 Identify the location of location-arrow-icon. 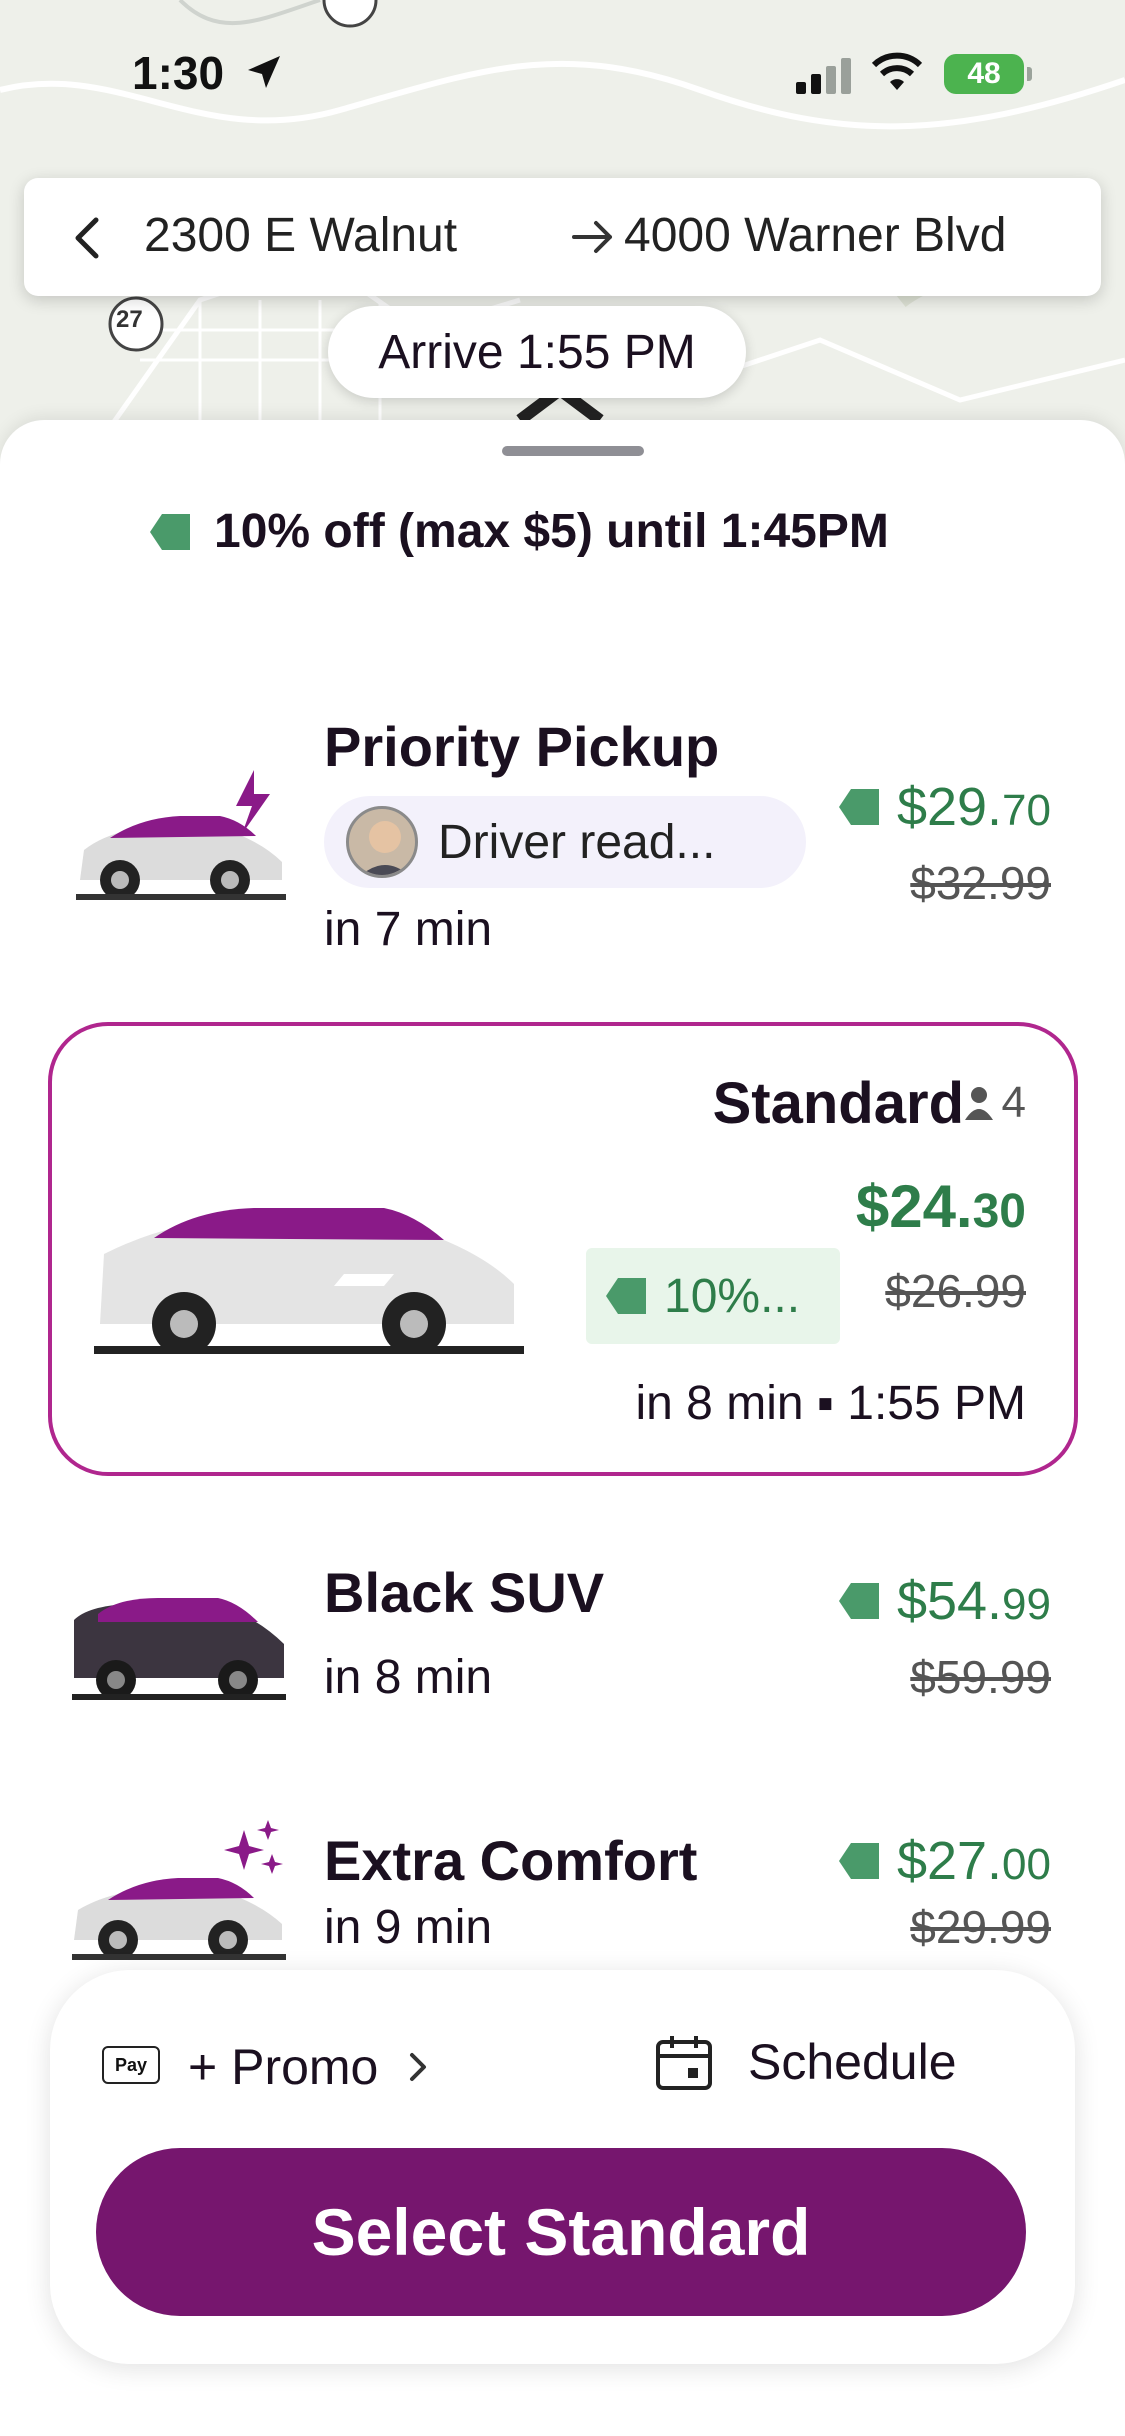
(264, 72).